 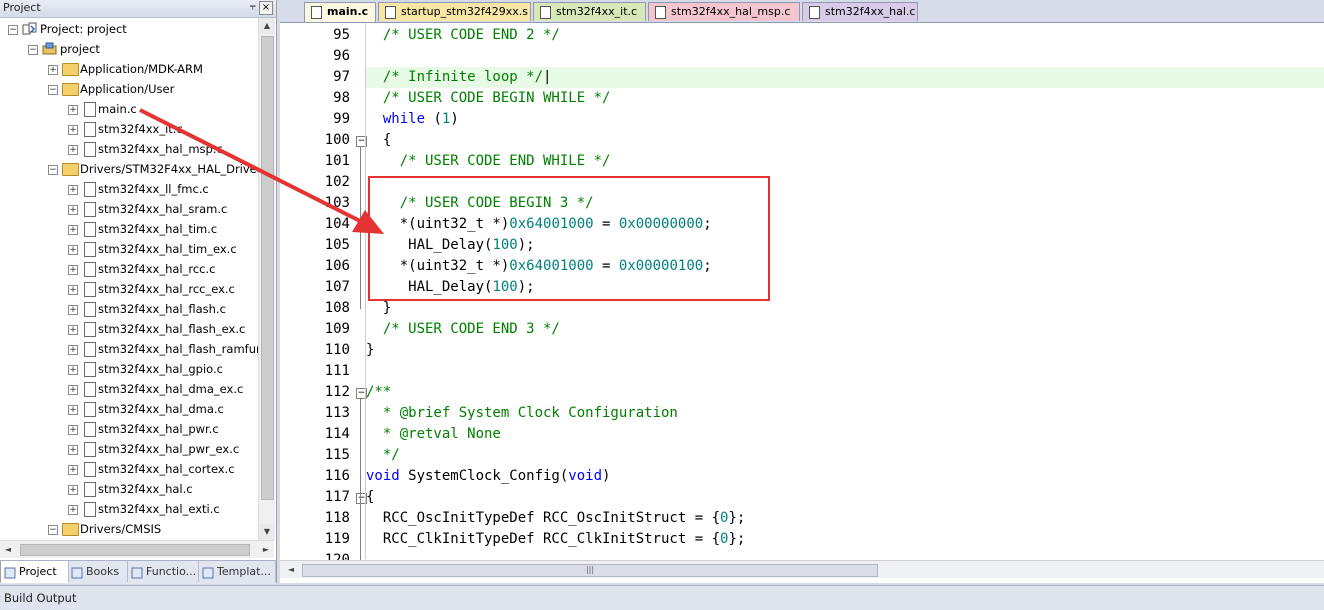 I want to click on tab-project: Project, so click(x=34, y=572).